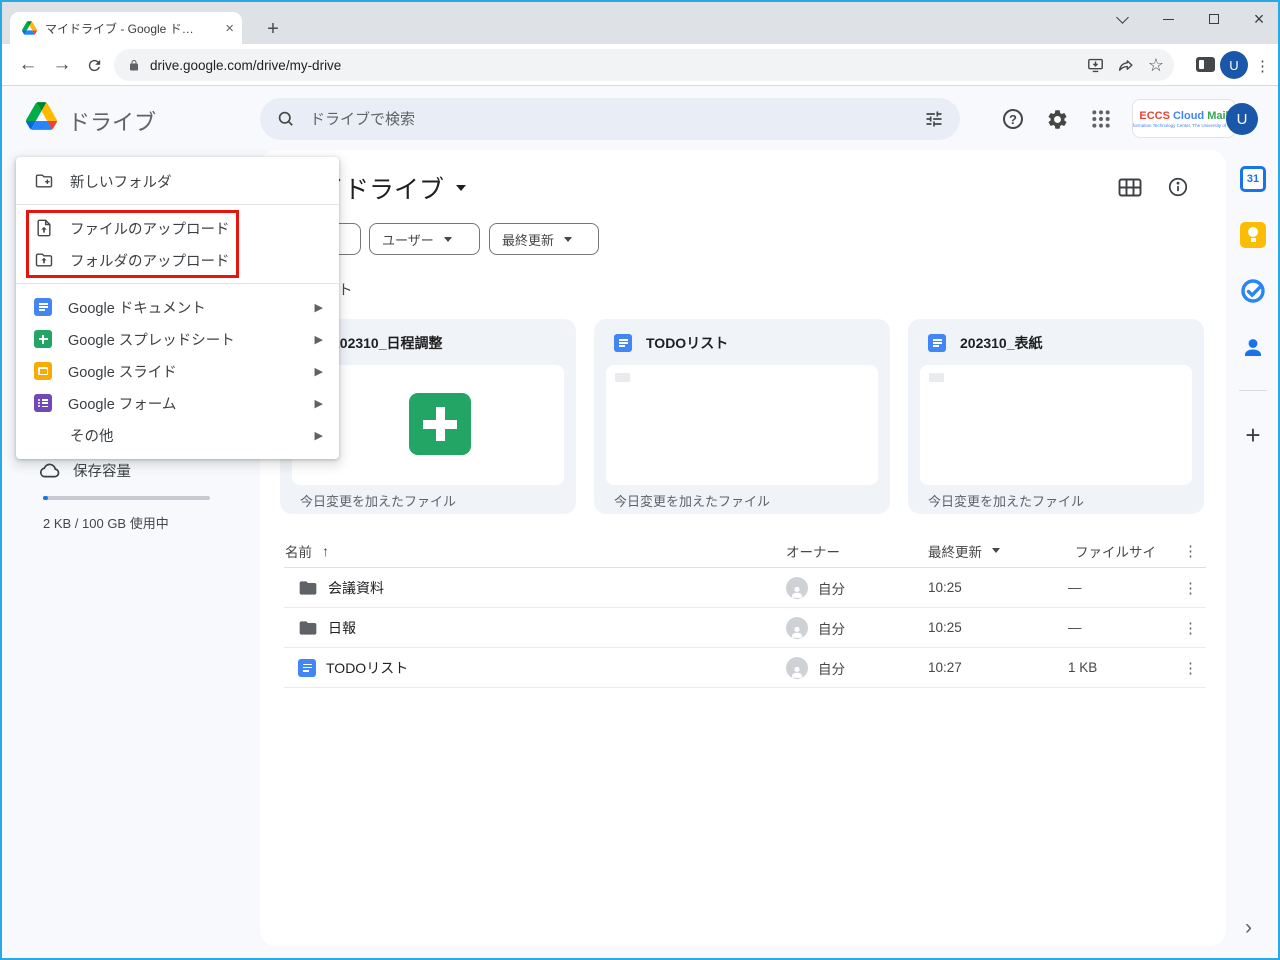 This screenshot has width=1280, height=960. I want to click on window-maximize-button, so click(1214, 19).